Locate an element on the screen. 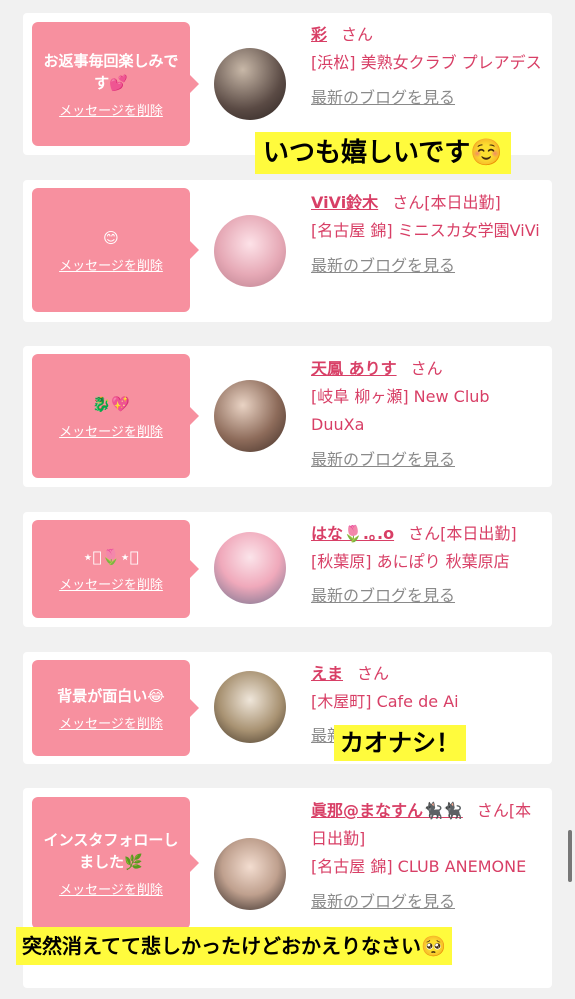 The image size is (575, 999). cast-name-link: ViVi鈴木 is located at coordinates (344, 202).